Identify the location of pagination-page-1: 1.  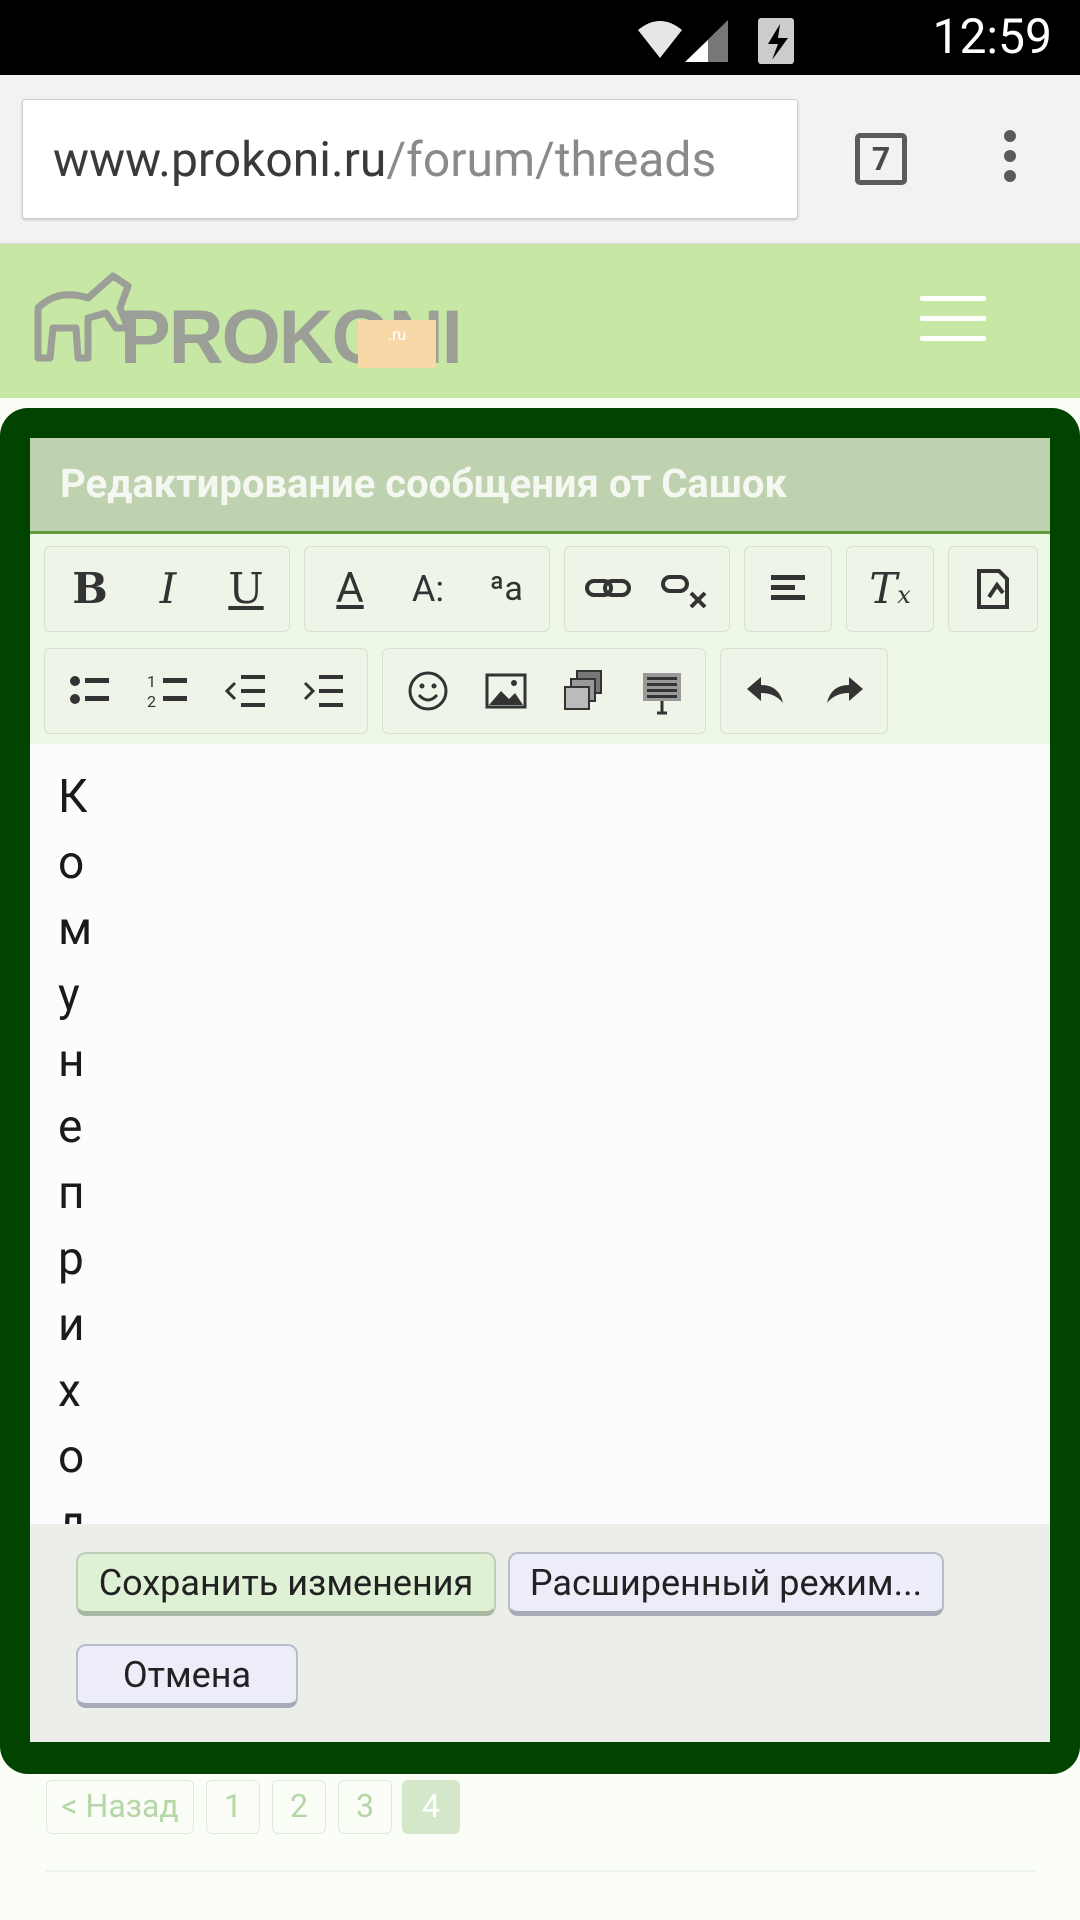
(233, 1807).